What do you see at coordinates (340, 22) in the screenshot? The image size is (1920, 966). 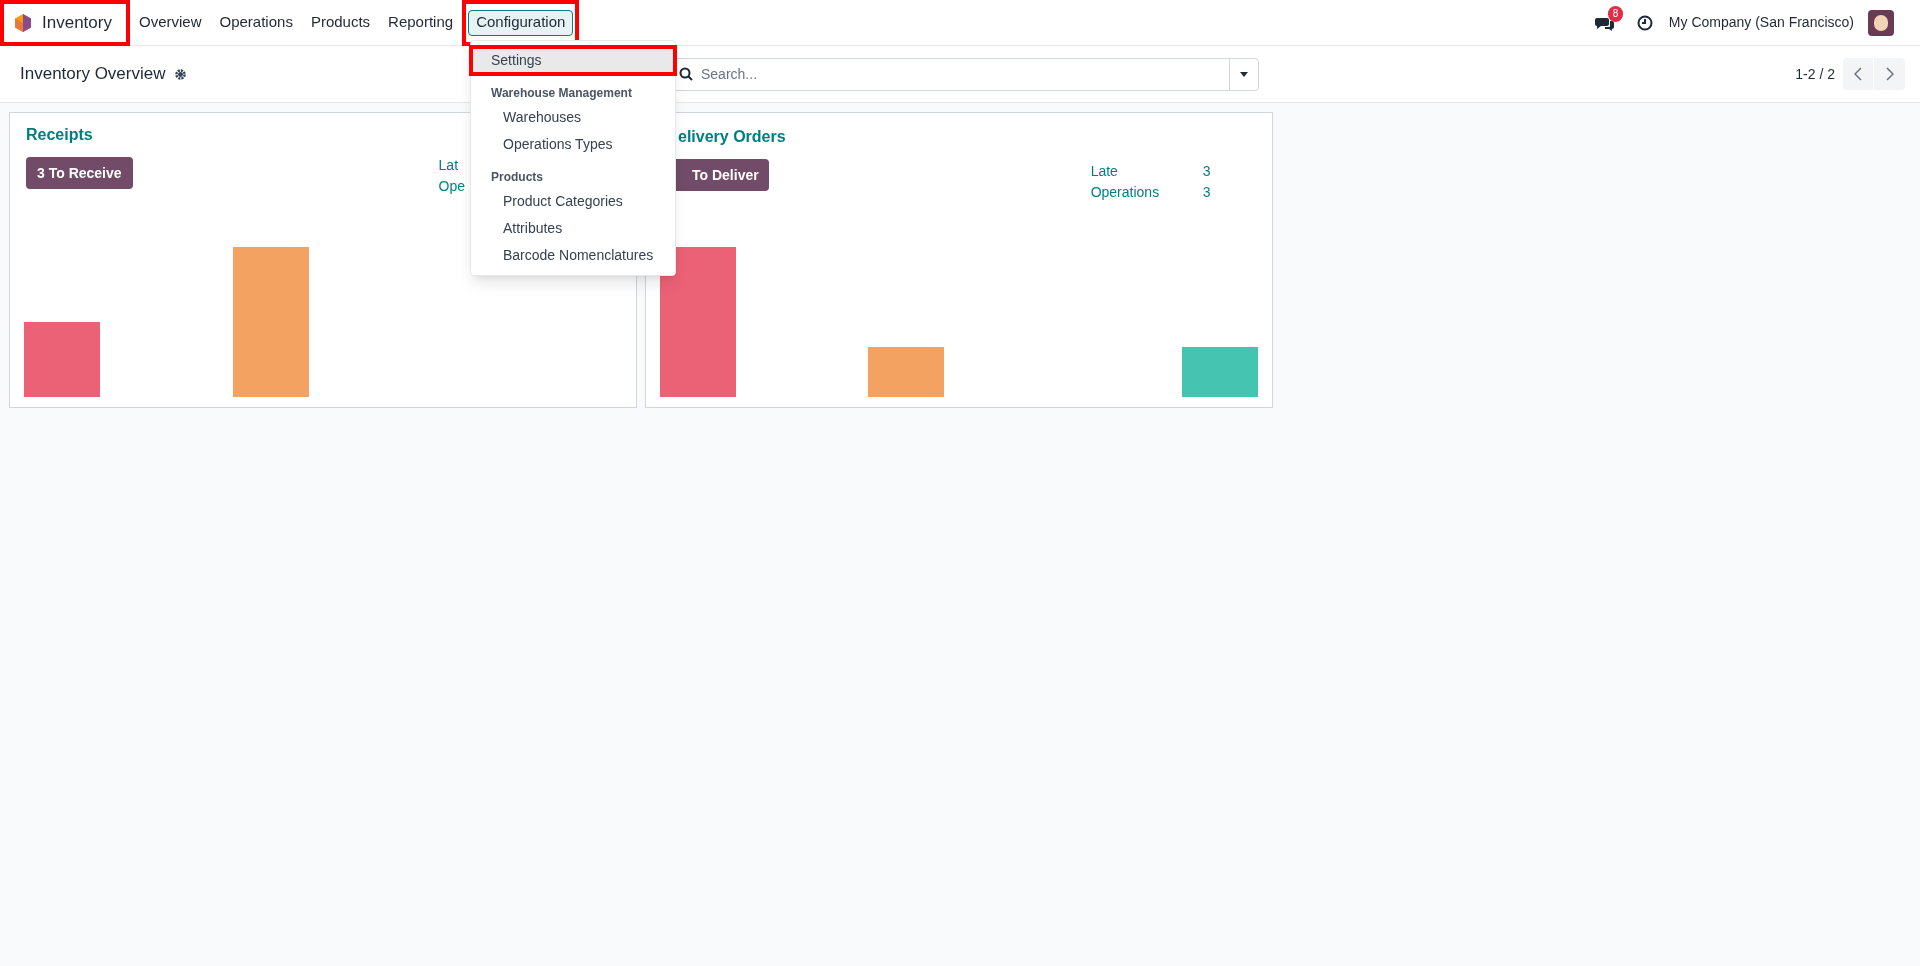 I see `menu-item: Products` at bounding box center [340, 22].